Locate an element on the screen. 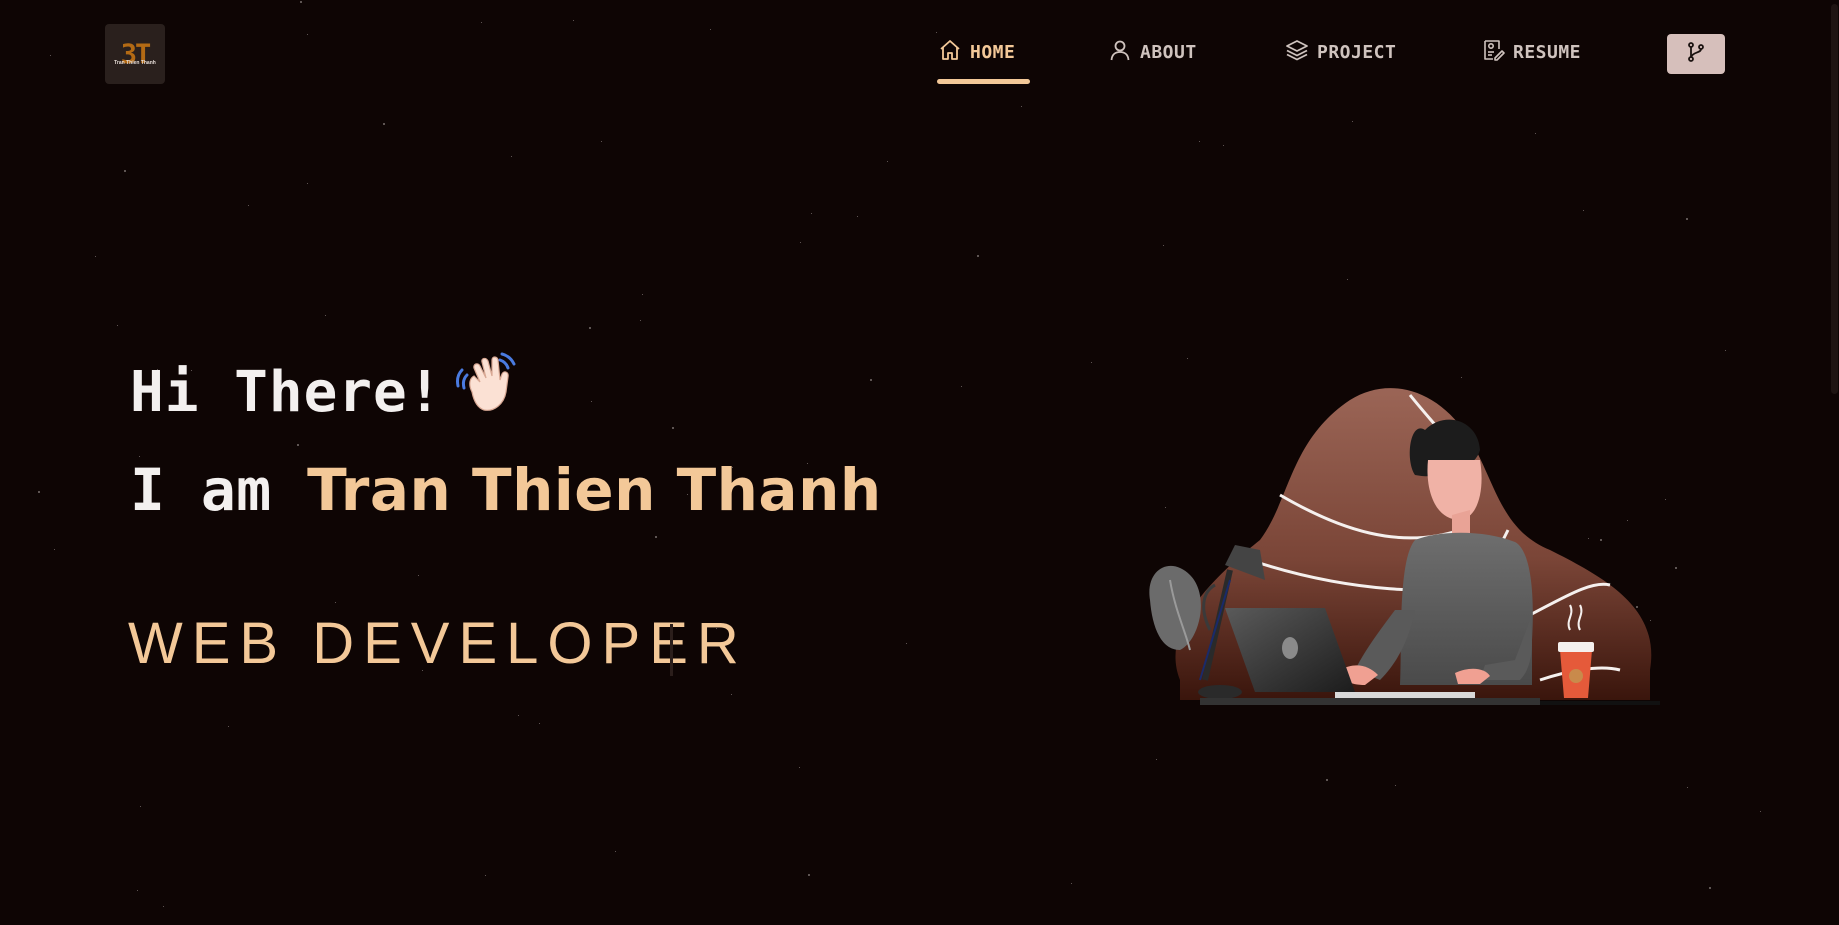 The height and width of the screenshot is (925, 1839). greeting-text: Hi There! is located at coordinates (286, 392).